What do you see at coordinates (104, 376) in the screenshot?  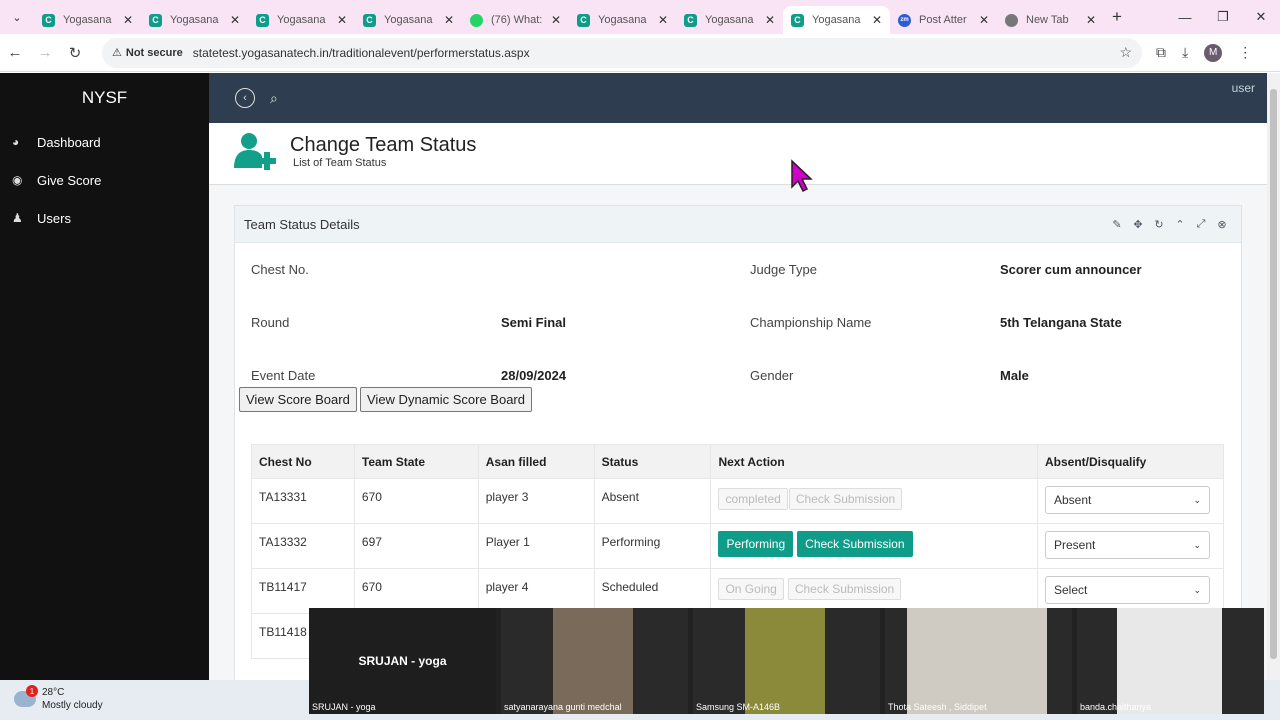 I see `sidebar: NYSF ◕ Dashboard ◉ Give Score ♟ Users` at bounding box center [104, 376].